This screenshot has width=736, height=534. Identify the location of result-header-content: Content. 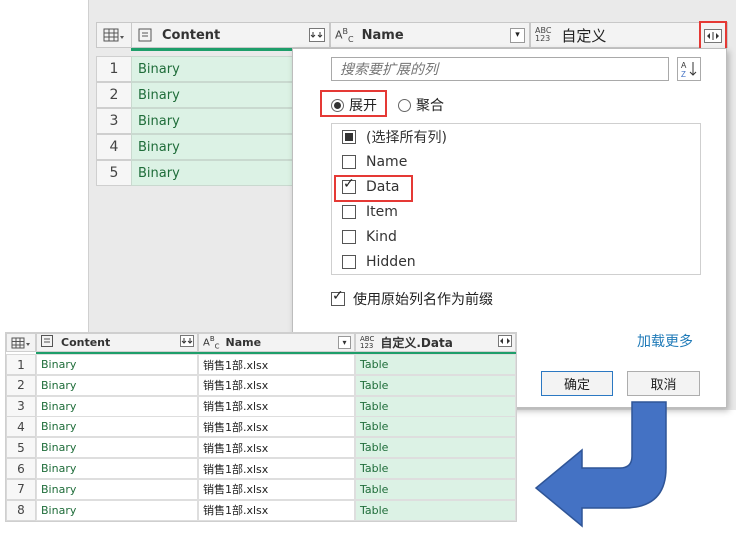
(117, 342).